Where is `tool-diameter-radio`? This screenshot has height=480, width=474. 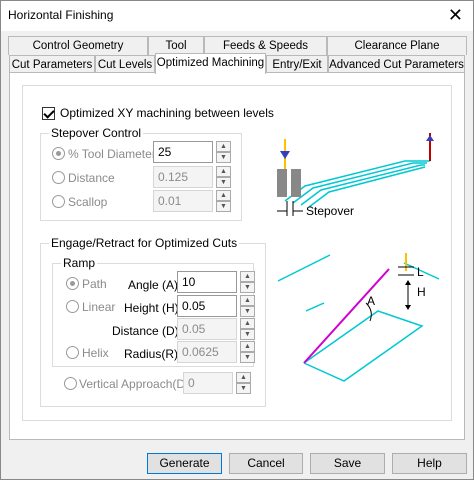
tool-diameter-radio is located at coordinates (58, 153).